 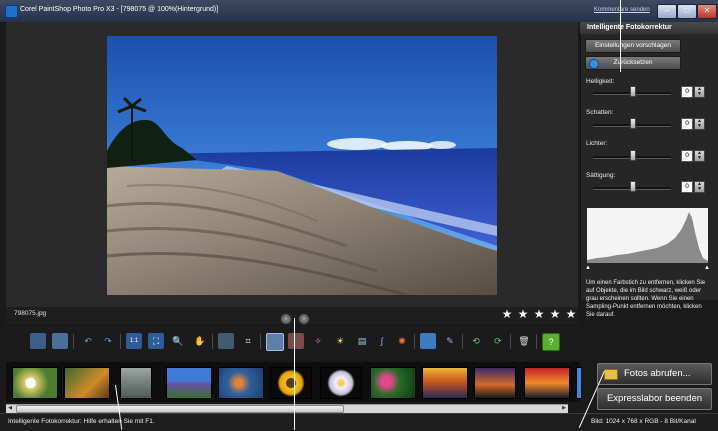 I want to click on minimize-button: –, so click(x=667, y=11).